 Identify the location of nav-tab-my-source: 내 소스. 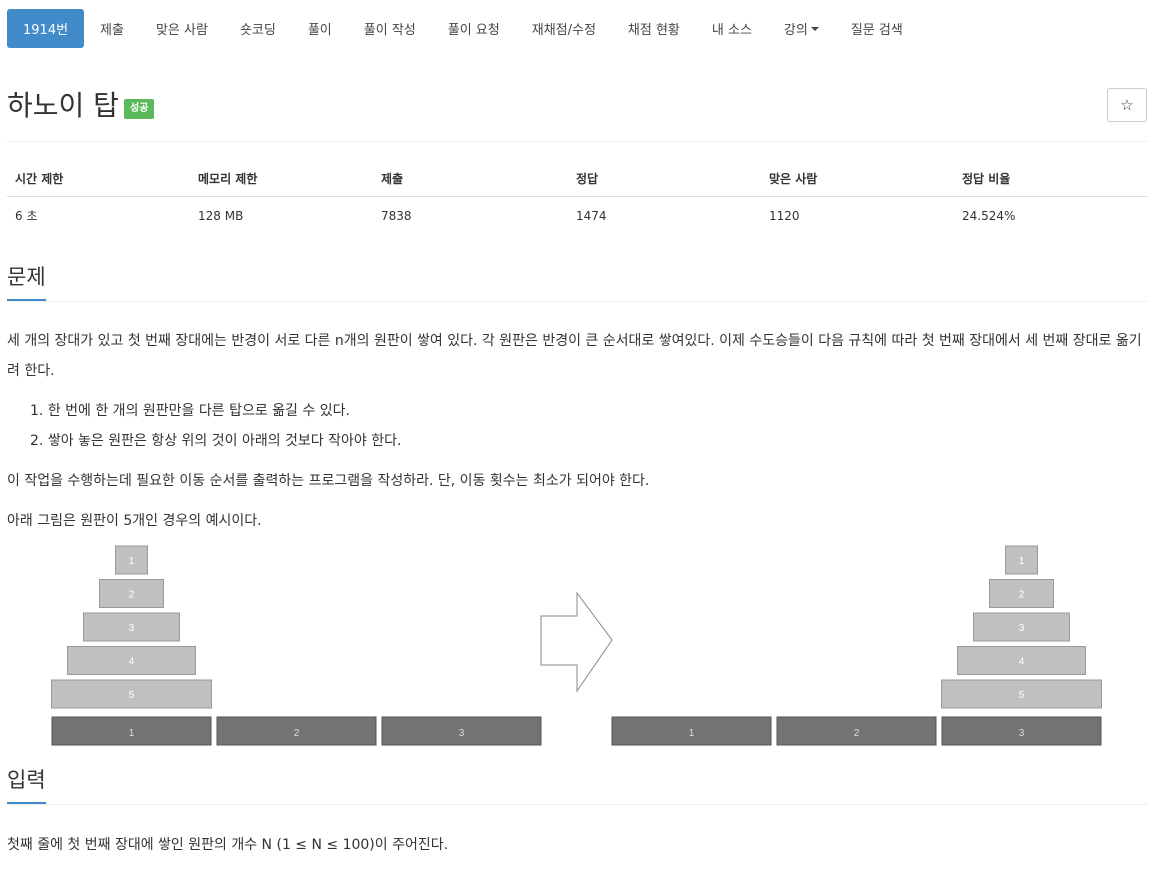
(732, 28).